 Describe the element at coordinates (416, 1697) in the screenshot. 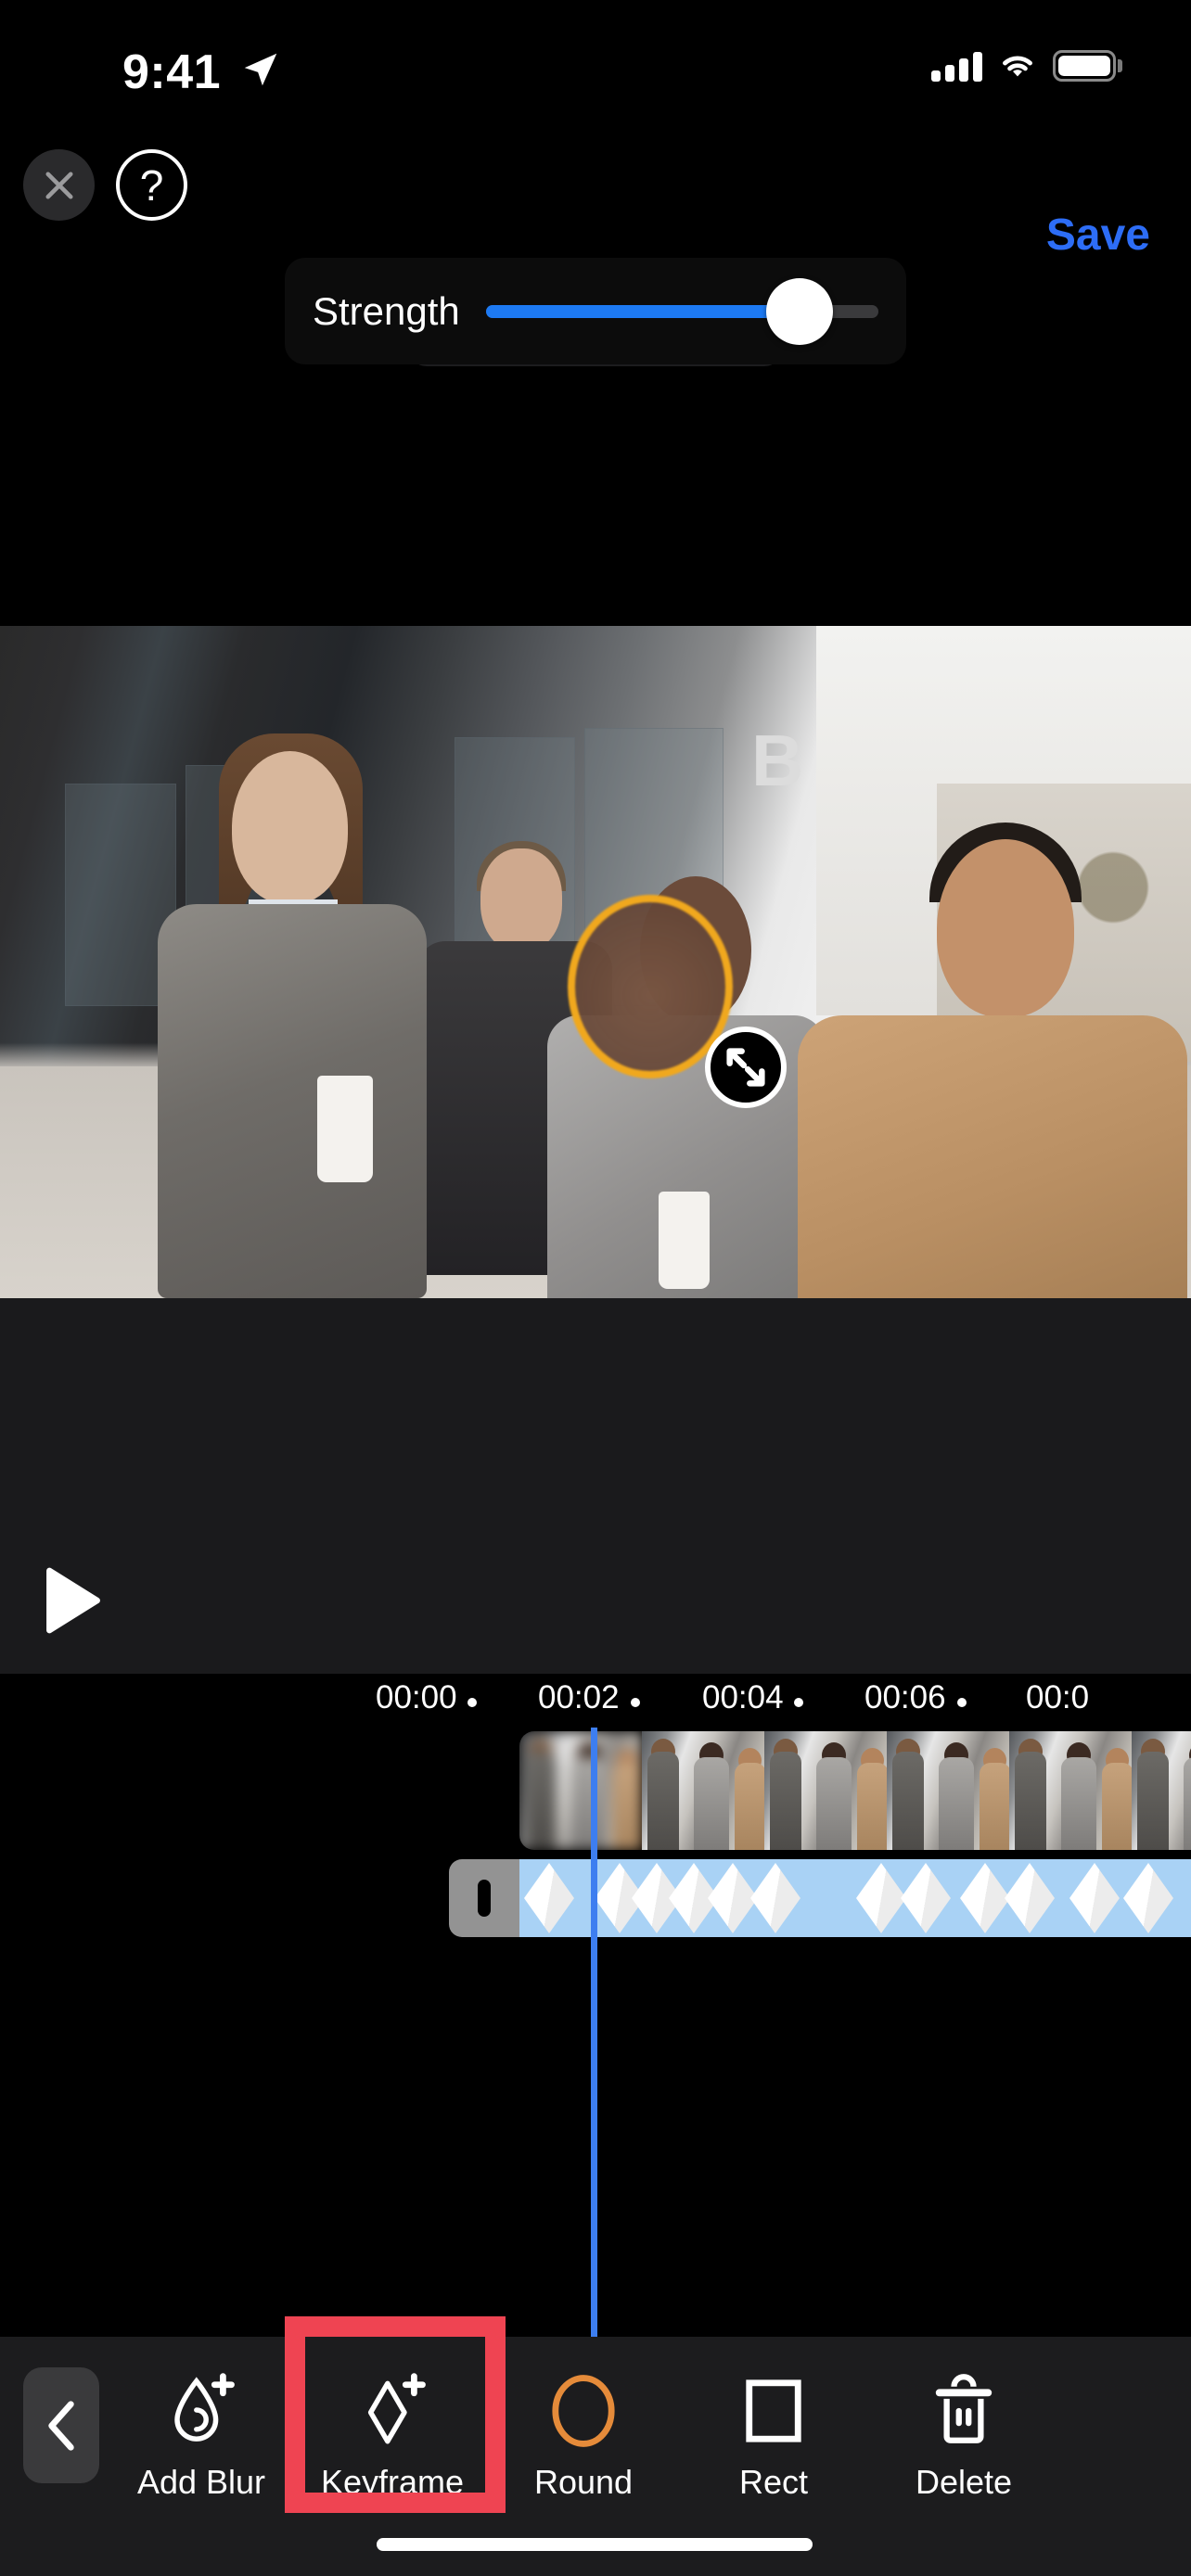

I see `ruler-tick-label: 00:00` at that location.